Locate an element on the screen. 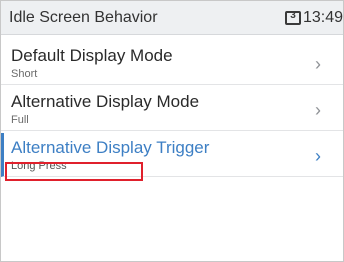 This screenshot has height=262, width=344. menu-item-value: Full is located at coordinates (20, 120).